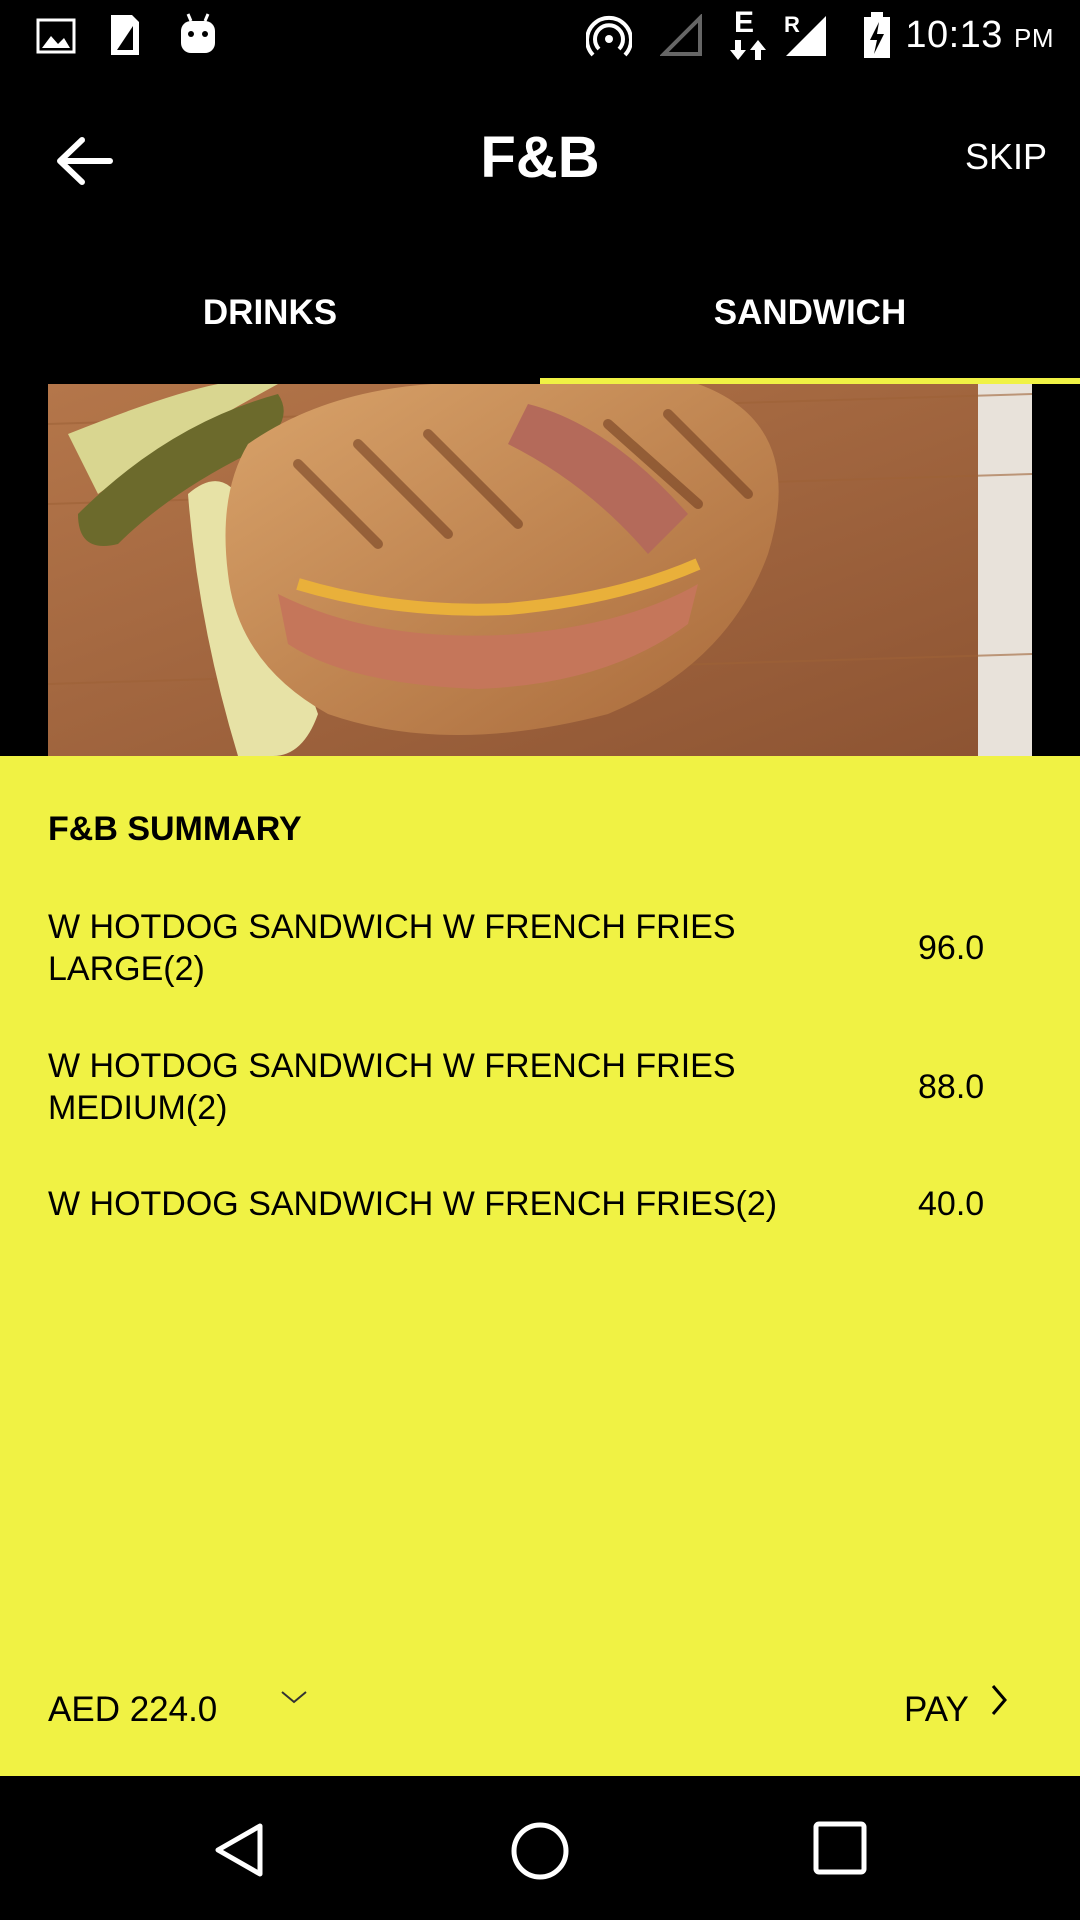 The width and height of the screenshot is (1080, 1920). I want to click on pay-button: PAY, so click(936, 1710).